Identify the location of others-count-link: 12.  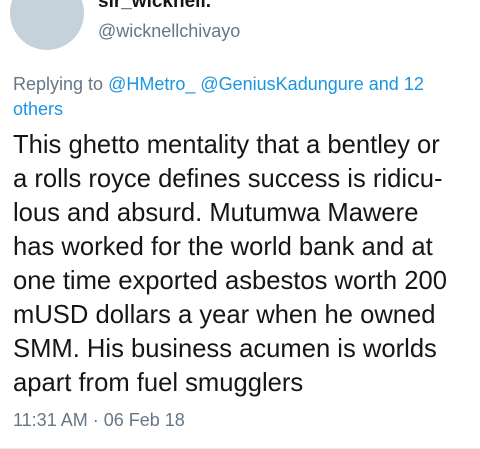
(414, 84).